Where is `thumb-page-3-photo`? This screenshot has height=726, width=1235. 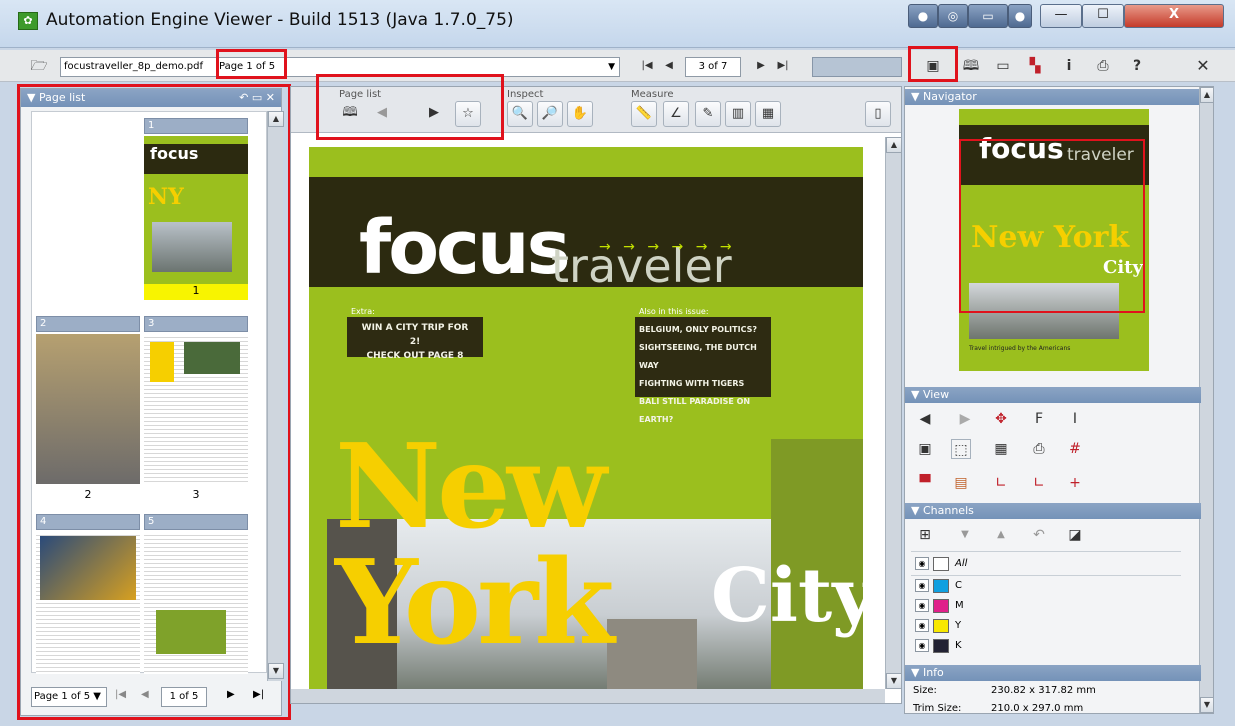 thumb-page-3-photo is located at coordinates (212, 358).